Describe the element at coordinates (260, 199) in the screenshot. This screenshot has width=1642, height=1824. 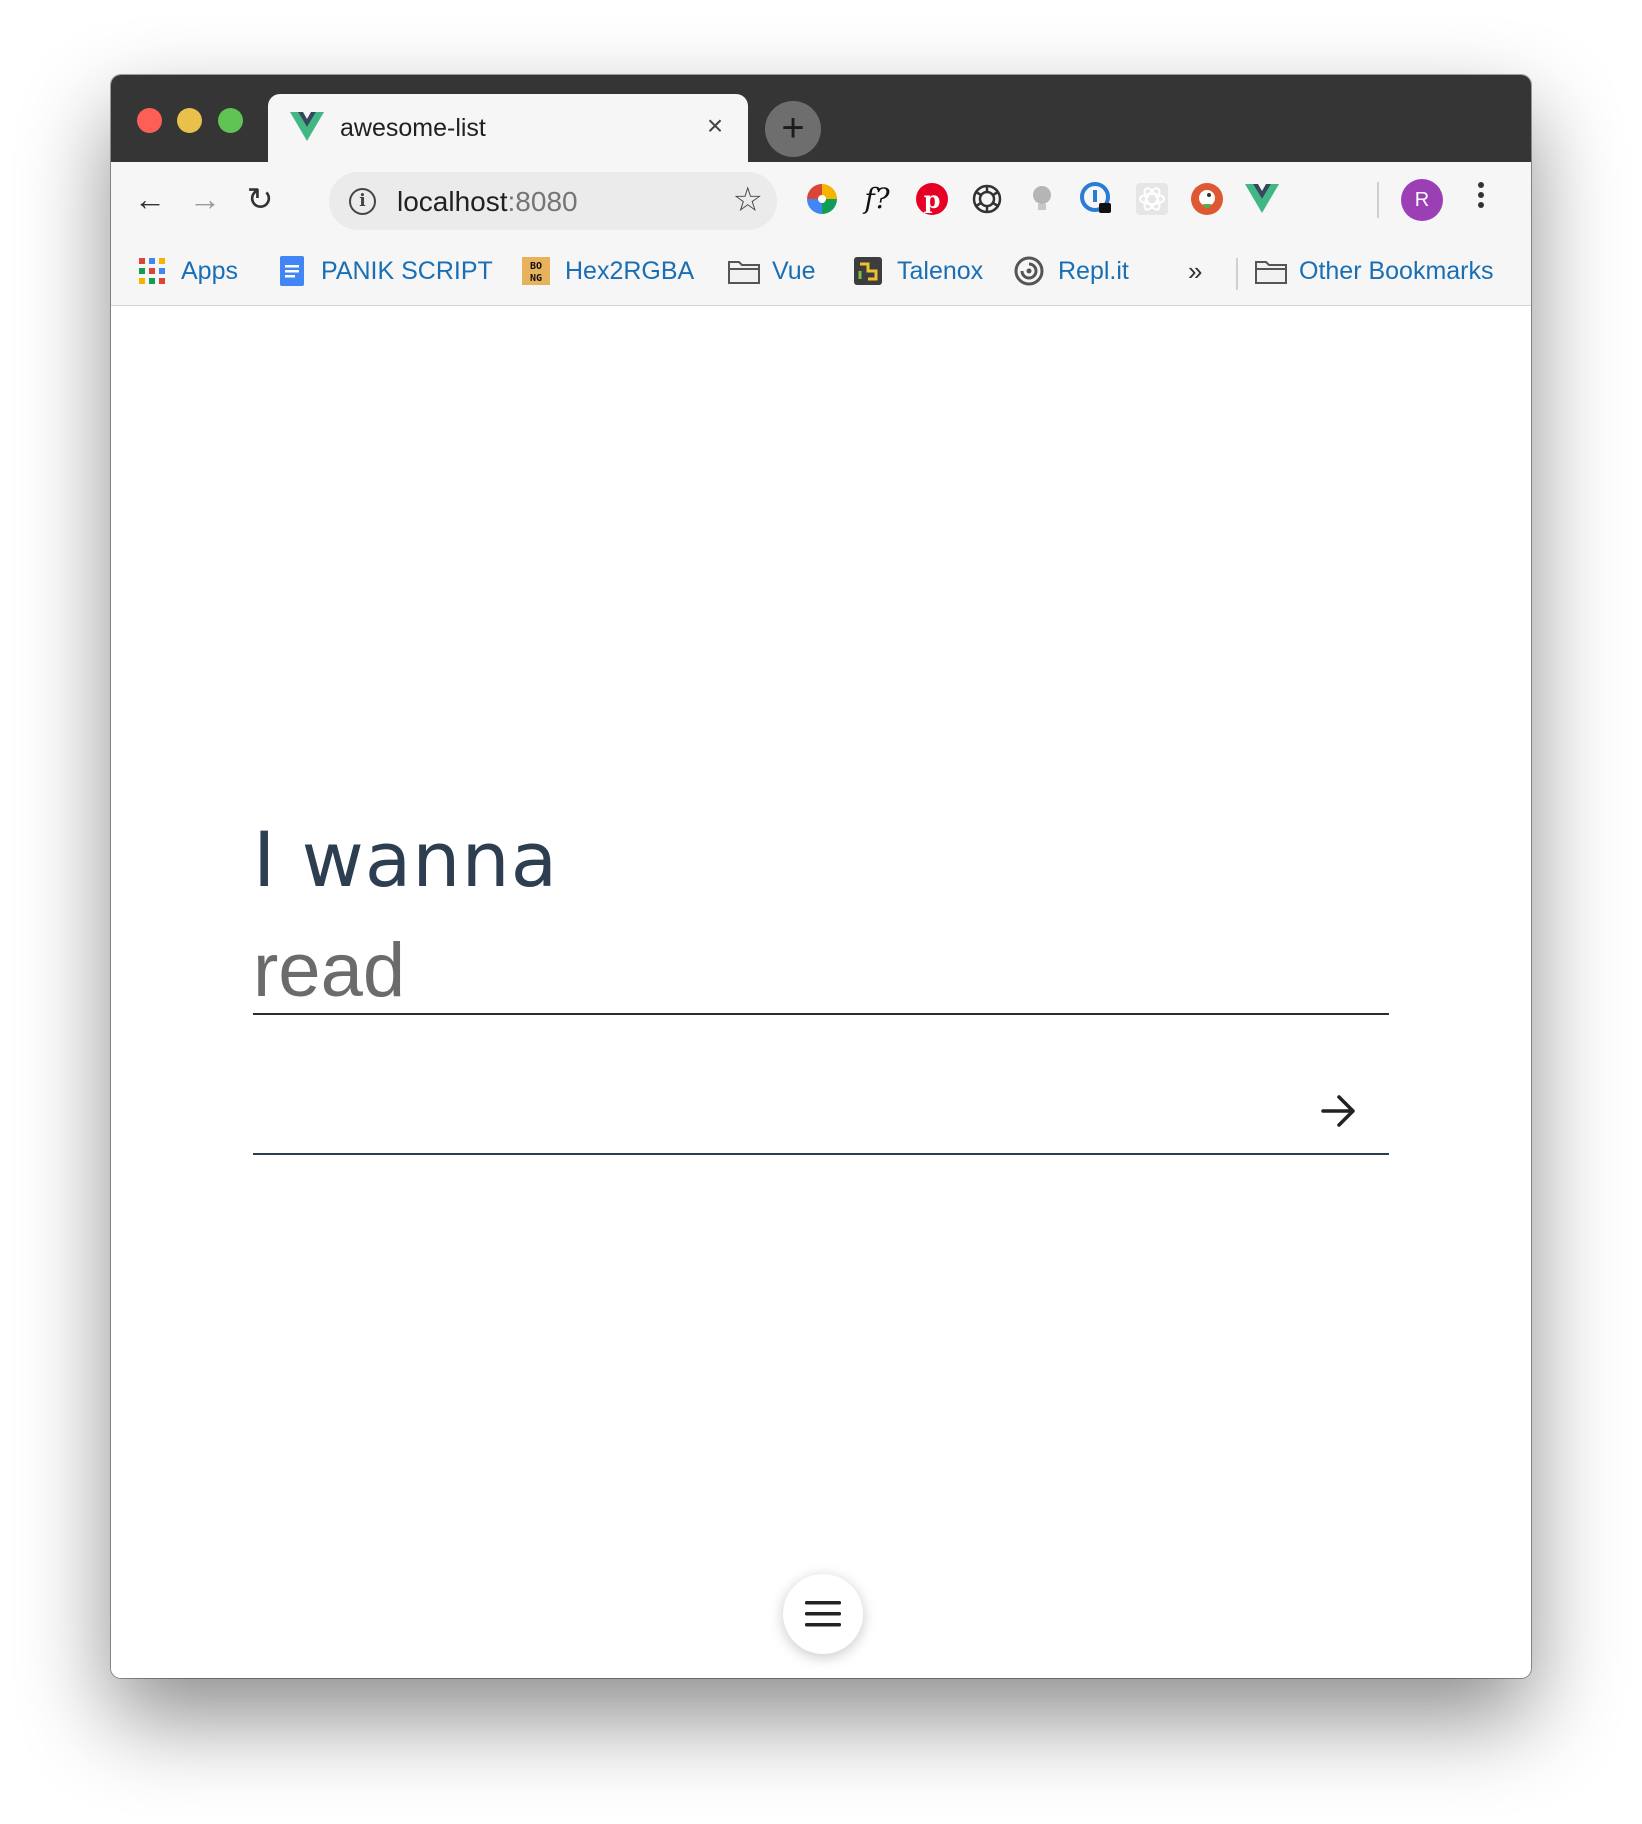
I see `reload-button: ↻` at that location.